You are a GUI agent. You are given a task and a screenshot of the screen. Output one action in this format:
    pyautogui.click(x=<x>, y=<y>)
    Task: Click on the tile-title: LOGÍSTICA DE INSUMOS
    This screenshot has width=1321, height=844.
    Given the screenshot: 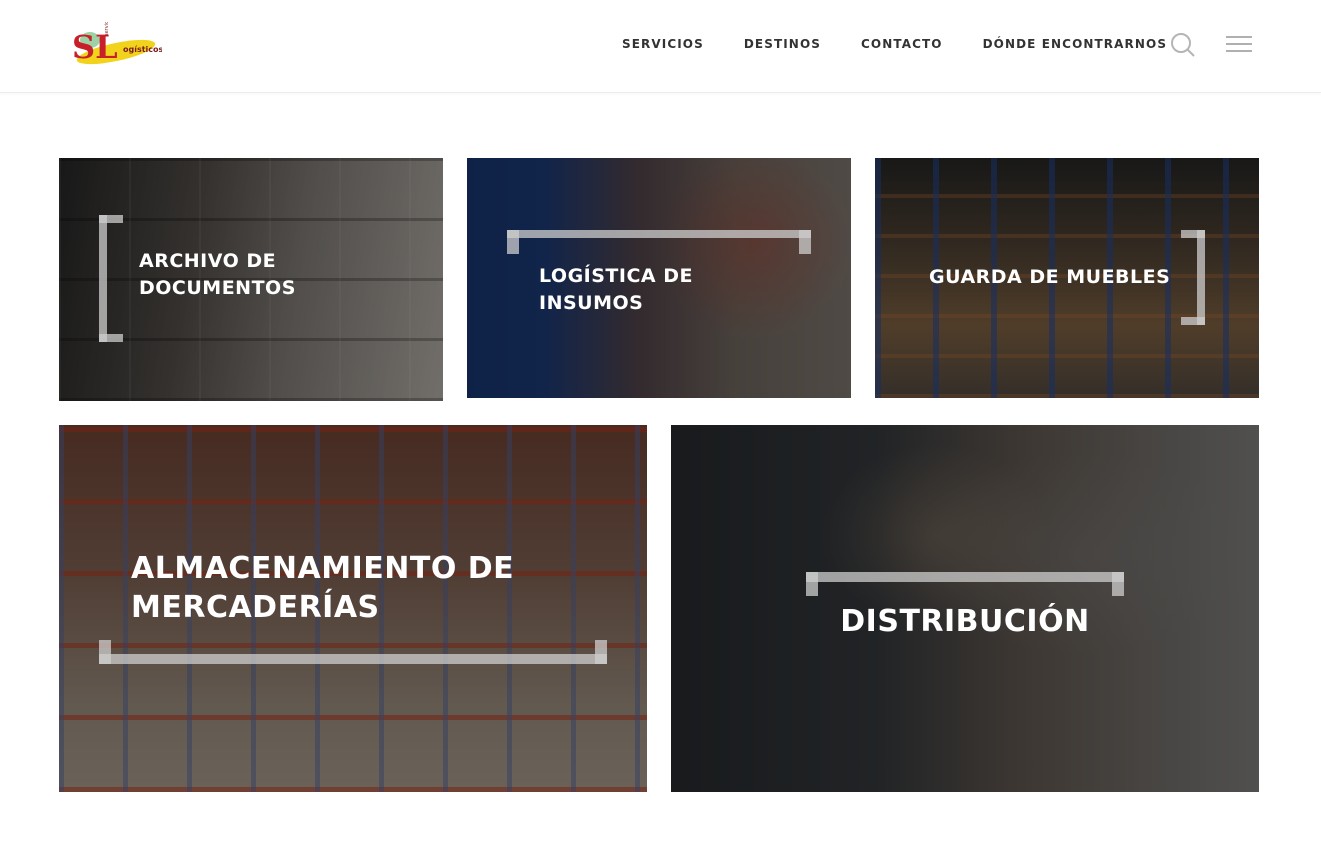 What is the action you would take?
    pyautogui.click(x=616, y=289)
    